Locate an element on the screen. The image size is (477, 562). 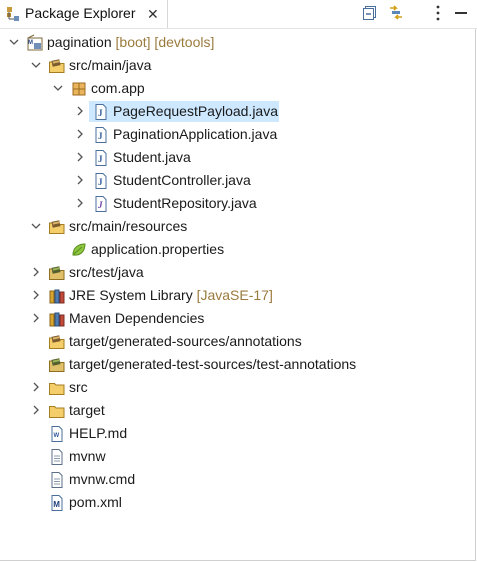
tree-item-name: StudentRepository.java is located at coordinates (185, 203).